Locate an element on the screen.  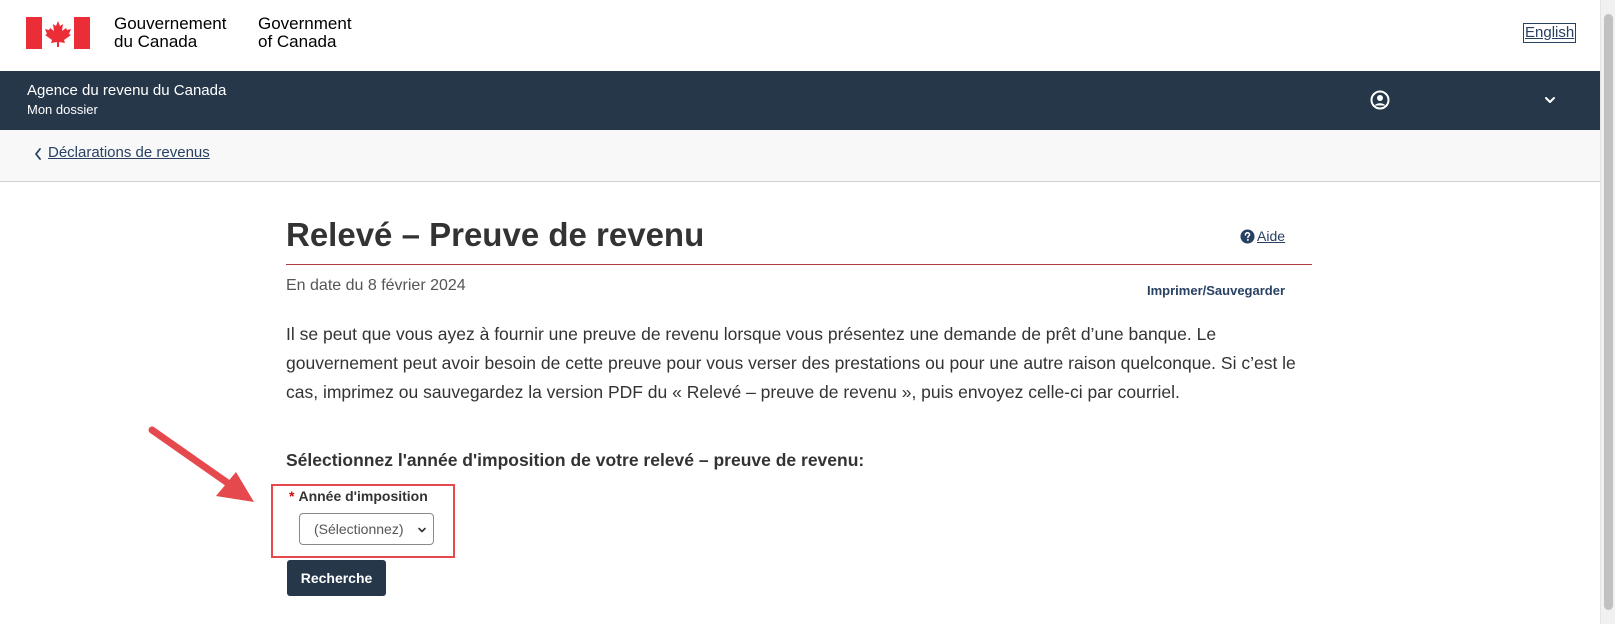
statement-date: En date du 8 février 2024 is located at coordinates (376, 285).